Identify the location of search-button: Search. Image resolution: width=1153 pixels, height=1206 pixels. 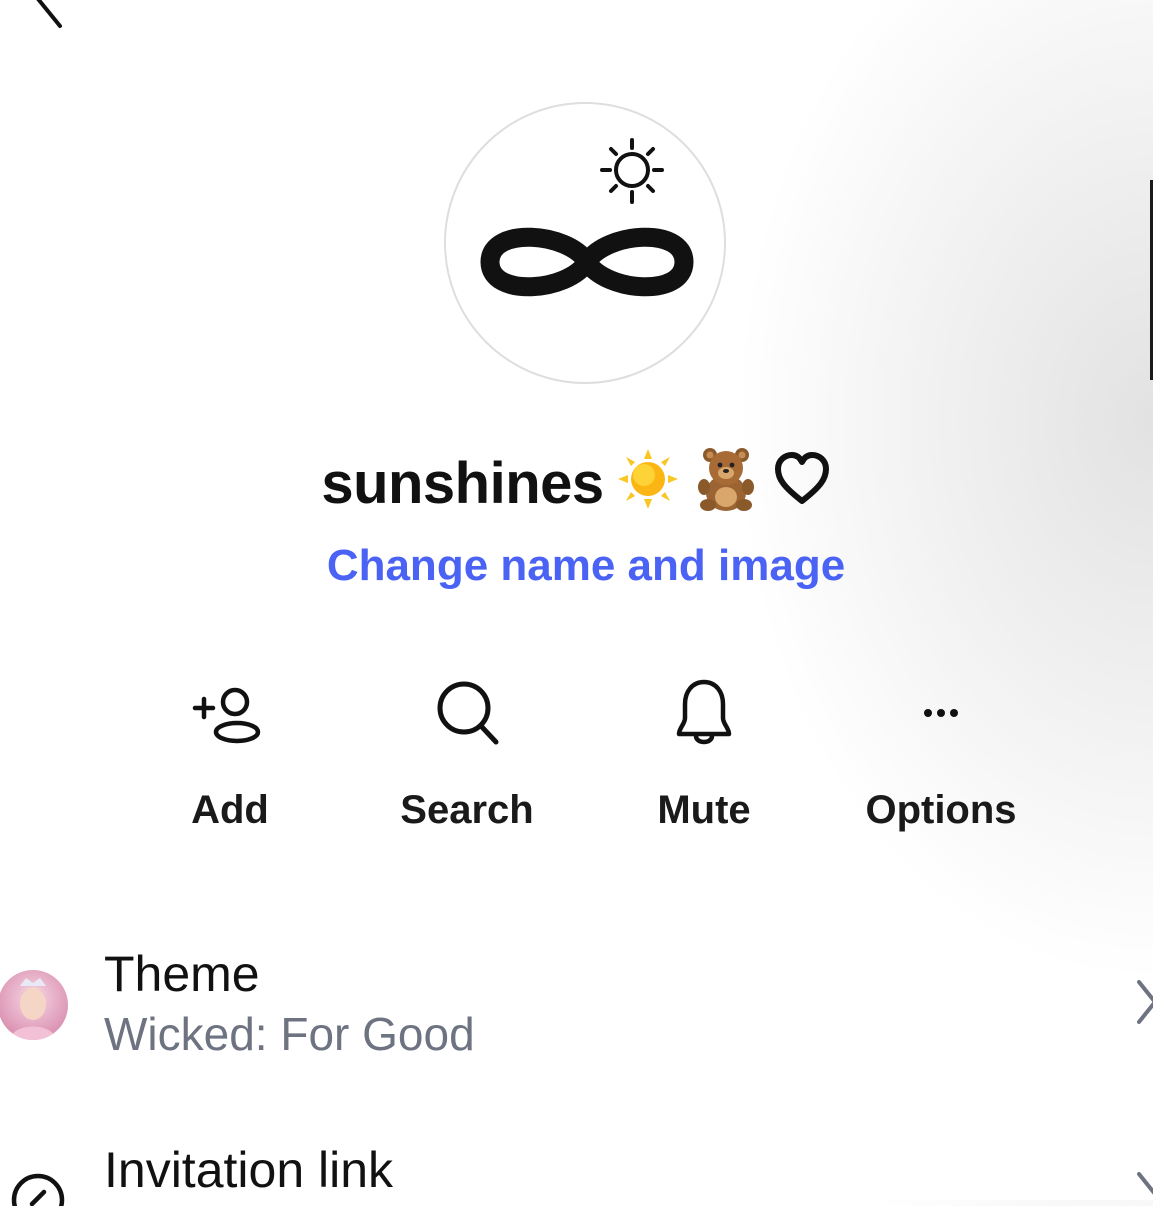
(467, 751).